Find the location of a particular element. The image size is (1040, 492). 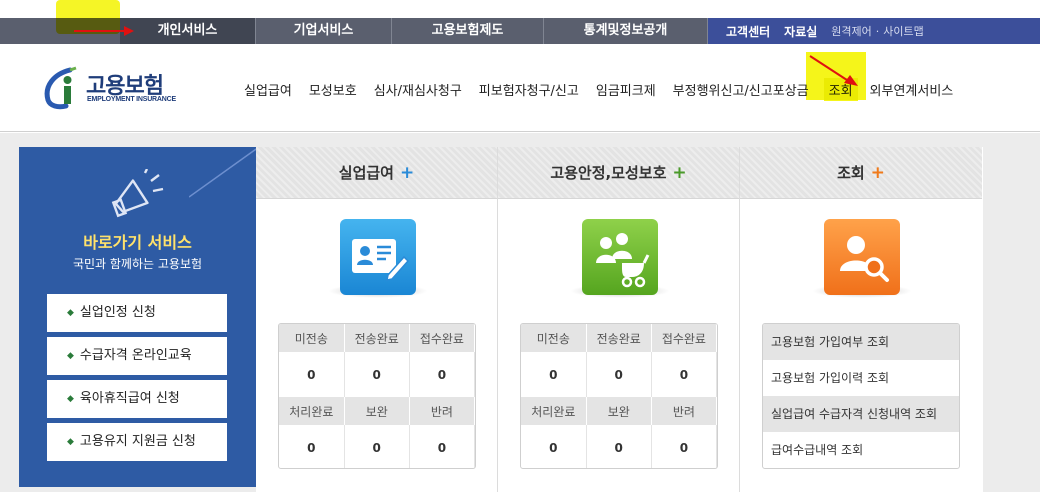

top-strip is located at coordinates (520, 9).